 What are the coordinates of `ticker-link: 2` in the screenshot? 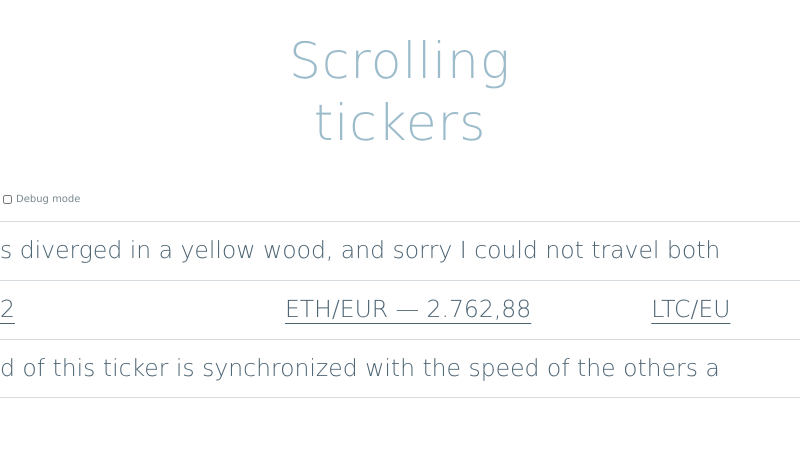 It's located at (7, 310).